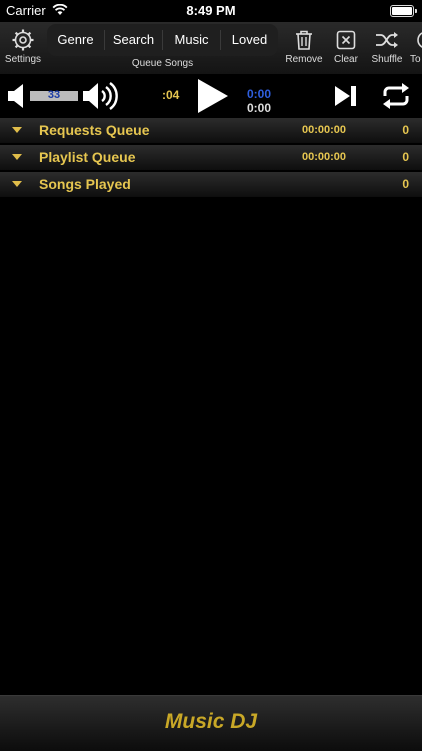 Image resolution: width=422 pixels, height=751 pixels. What do you see at coordinates (23, 59) in the screenshot?
I see `settings-label: Settings` at bounding box center [23, 59].